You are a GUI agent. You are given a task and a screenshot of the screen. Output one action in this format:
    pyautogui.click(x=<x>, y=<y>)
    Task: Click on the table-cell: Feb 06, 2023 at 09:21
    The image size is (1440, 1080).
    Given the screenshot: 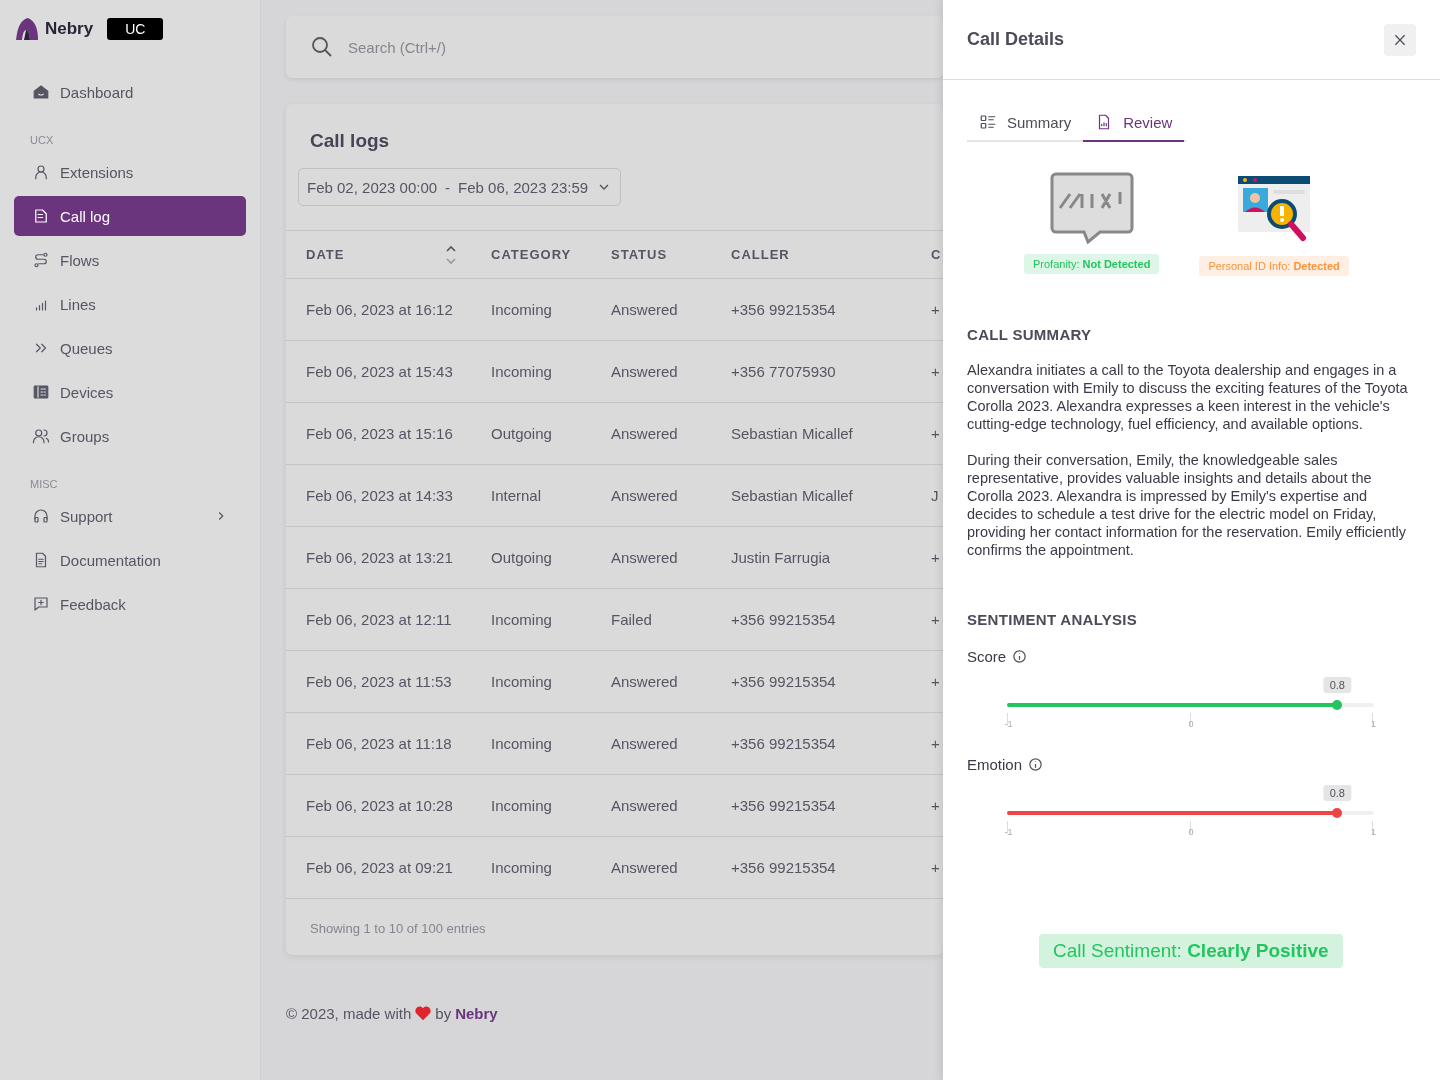 What is the action you would take?
    pyautogui.click(x=379, y=867)
    